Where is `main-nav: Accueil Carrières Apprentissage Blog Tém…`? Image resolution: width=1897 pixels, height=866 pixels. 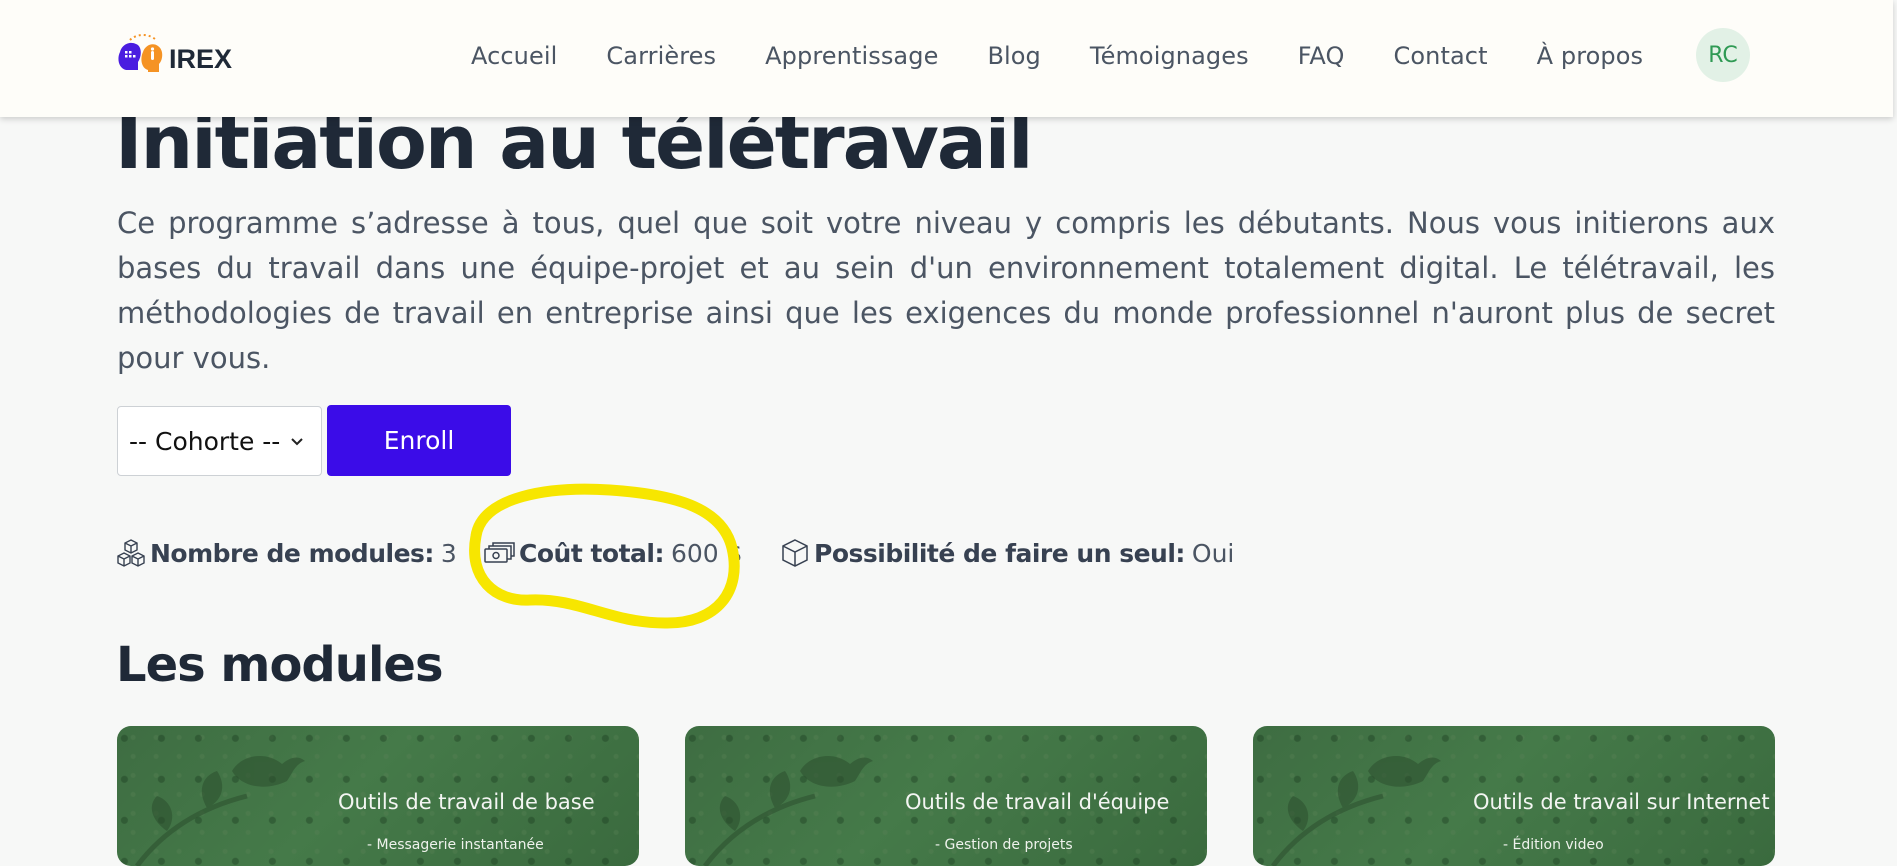 main-nav: Accueil Carrières Apprentissage Blog Tém… is located at coordinates (1081, 56).